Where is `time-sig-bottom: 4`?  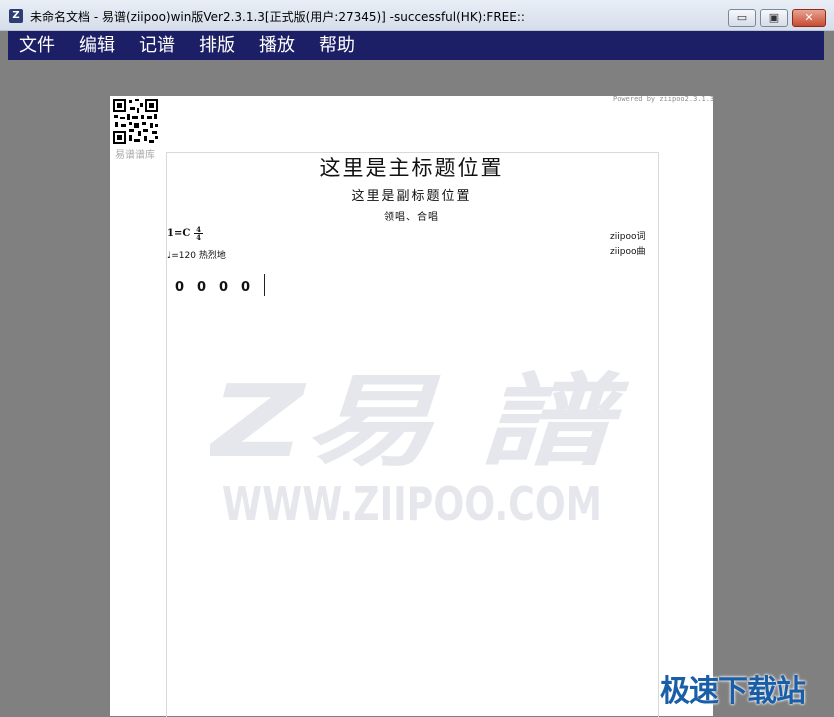 time-sig-bottom: 4 is located at coordinates (198, 237).